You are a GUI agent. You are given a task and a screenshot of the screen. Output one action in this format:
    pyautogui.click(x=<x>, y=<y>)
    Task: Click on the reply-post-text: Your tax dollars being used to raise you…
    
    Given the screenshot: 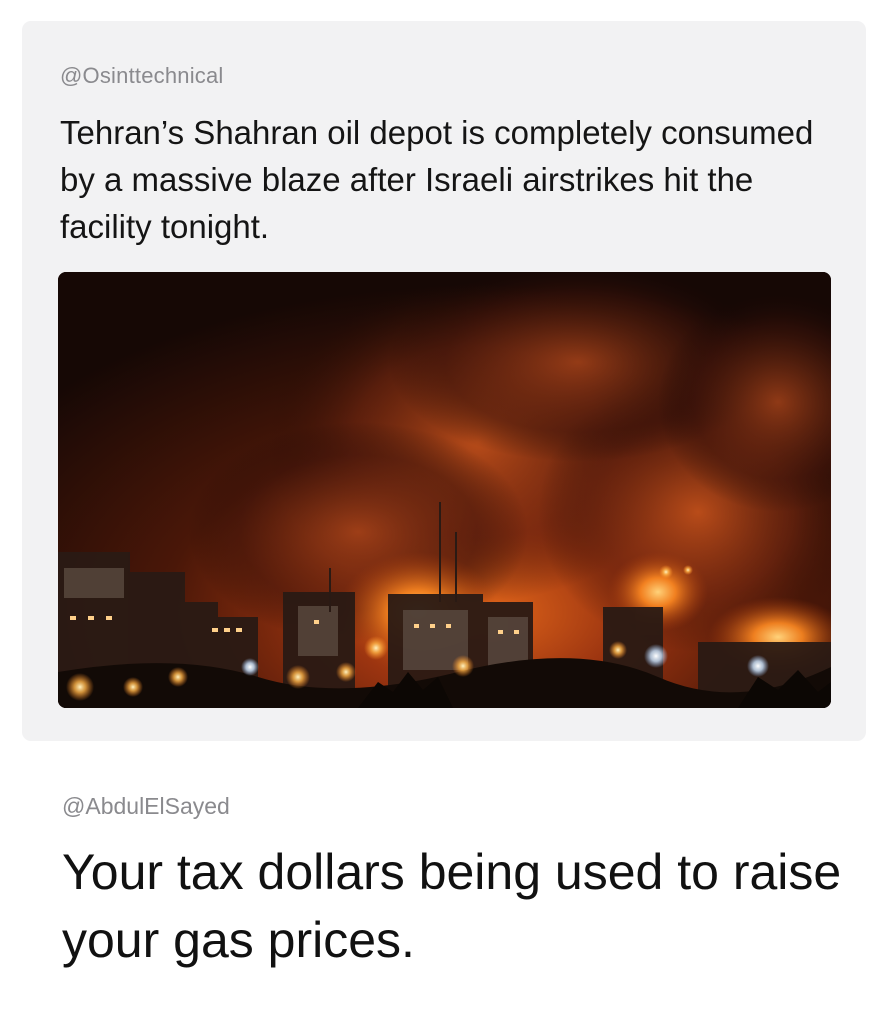 What is the action you would take?
    pyautogui.click(x=452, y=906)
    